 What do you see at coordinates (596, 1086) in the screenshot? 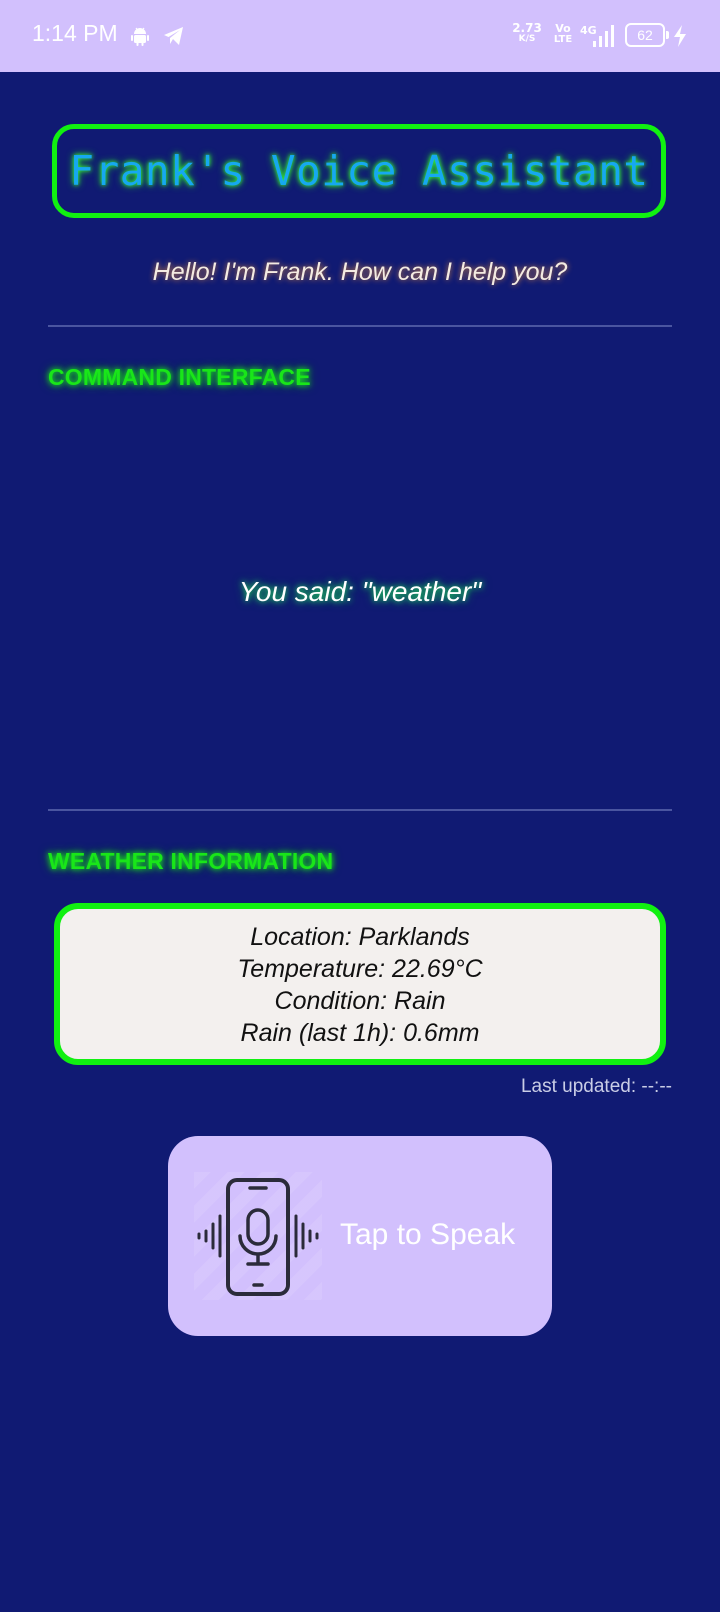
I see `last-updated-text: Last updated: --:--` at bounding box center [596, 1086].